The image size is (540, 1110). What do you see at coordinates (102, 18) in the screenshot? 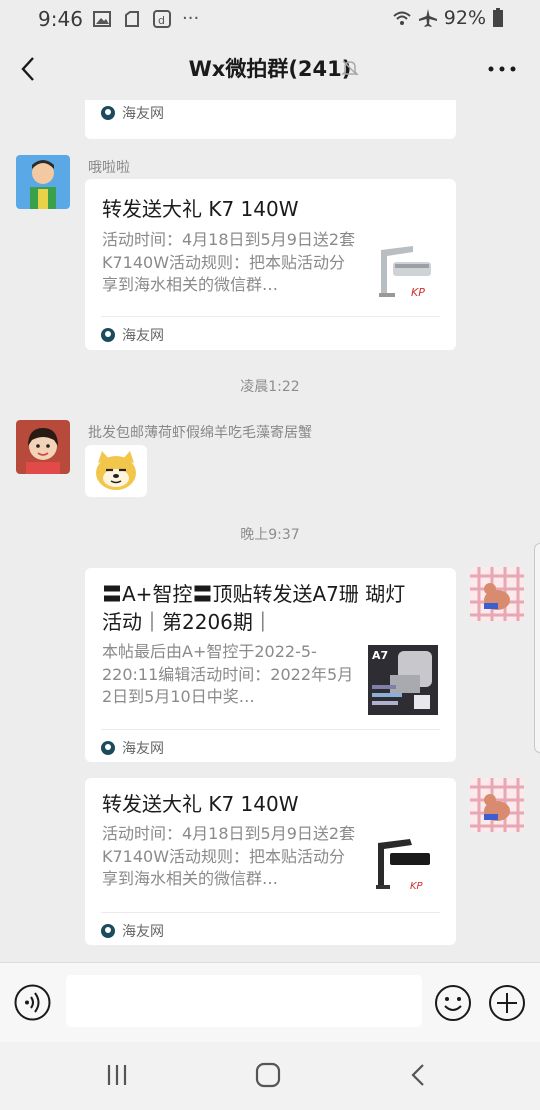
I see `gallery-icon` at bounding box center [102, 18].